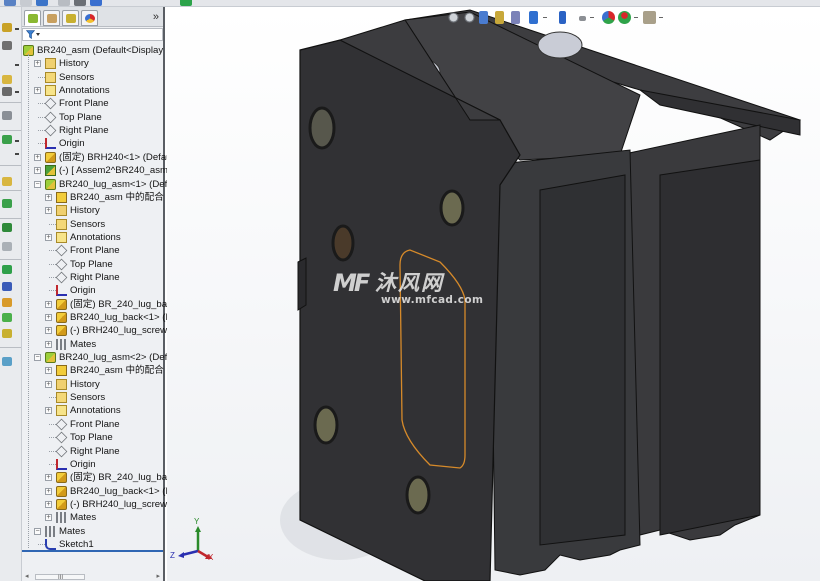 This screenshot has height=581, width=820. I want to click on sketch-icon, so click(7, 45).